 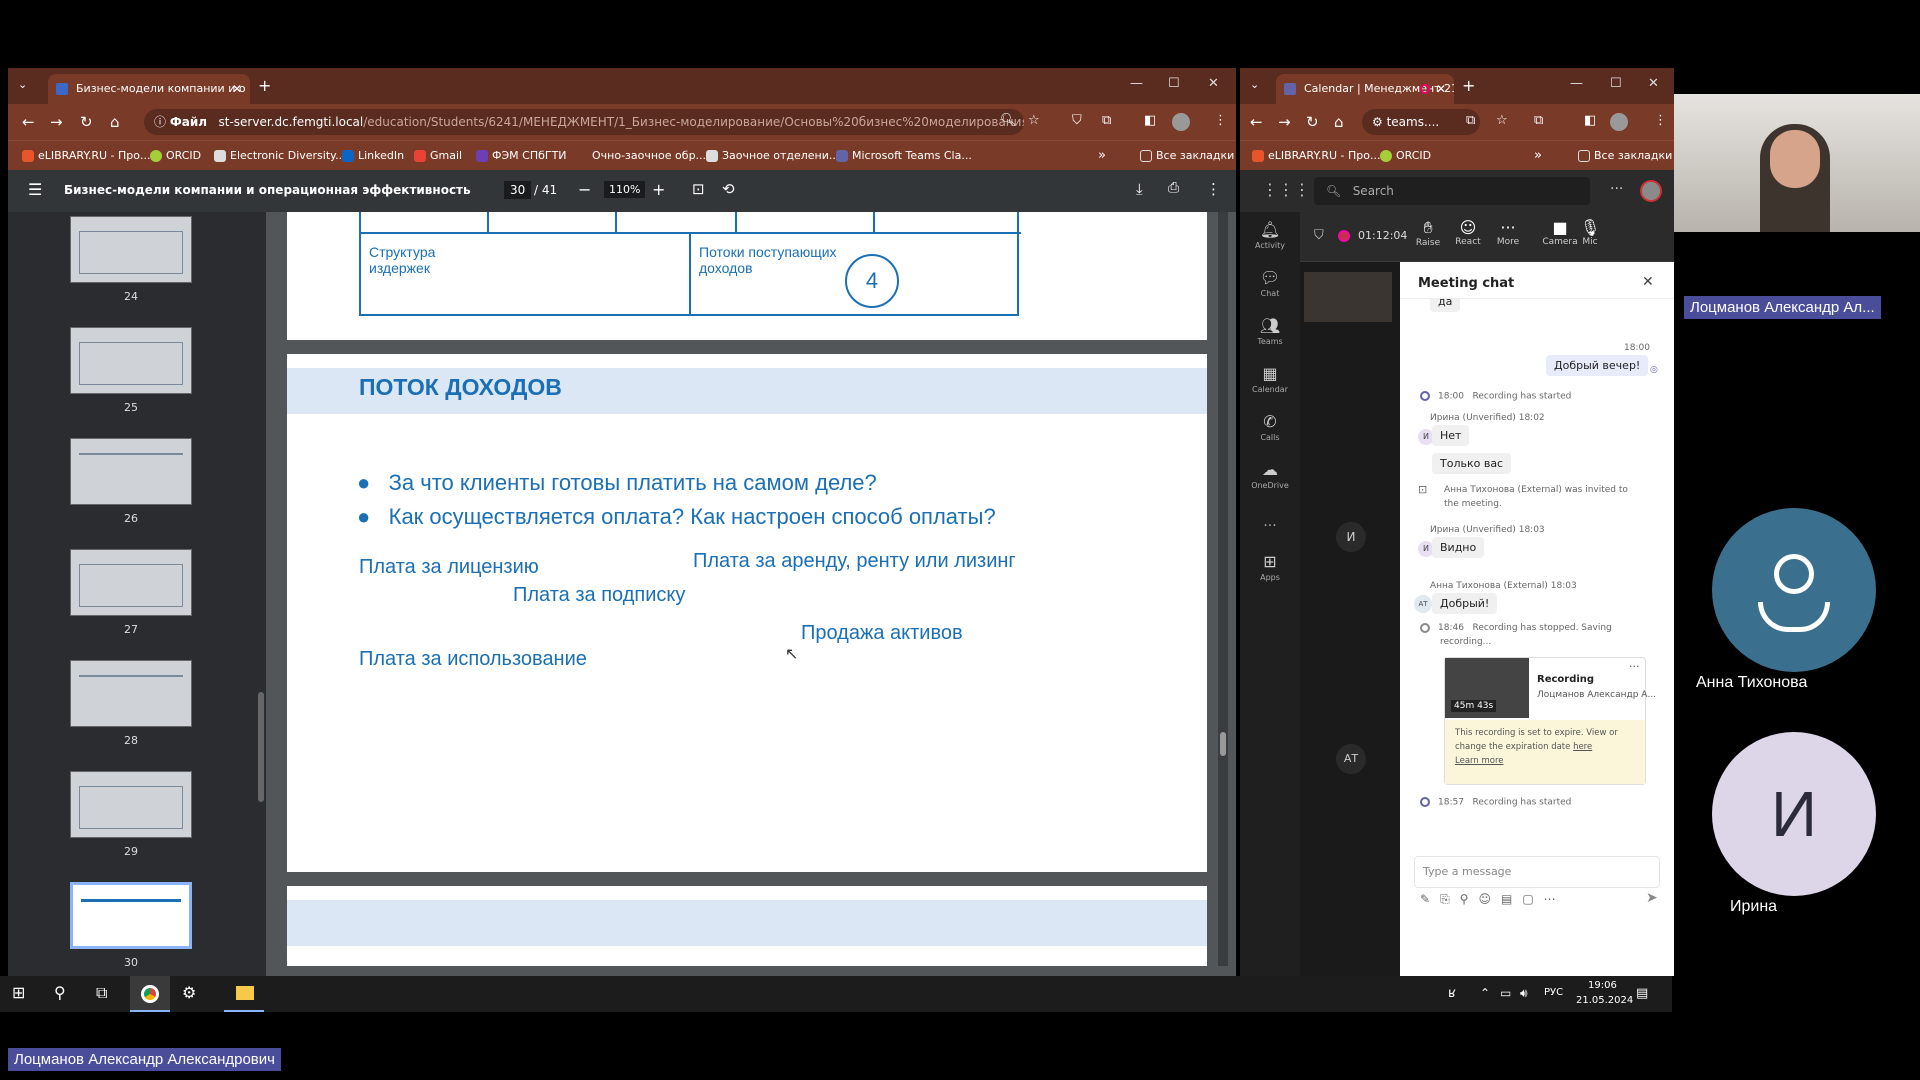 I want to click on minimize-icon: —, so click(x=1576, y=83).